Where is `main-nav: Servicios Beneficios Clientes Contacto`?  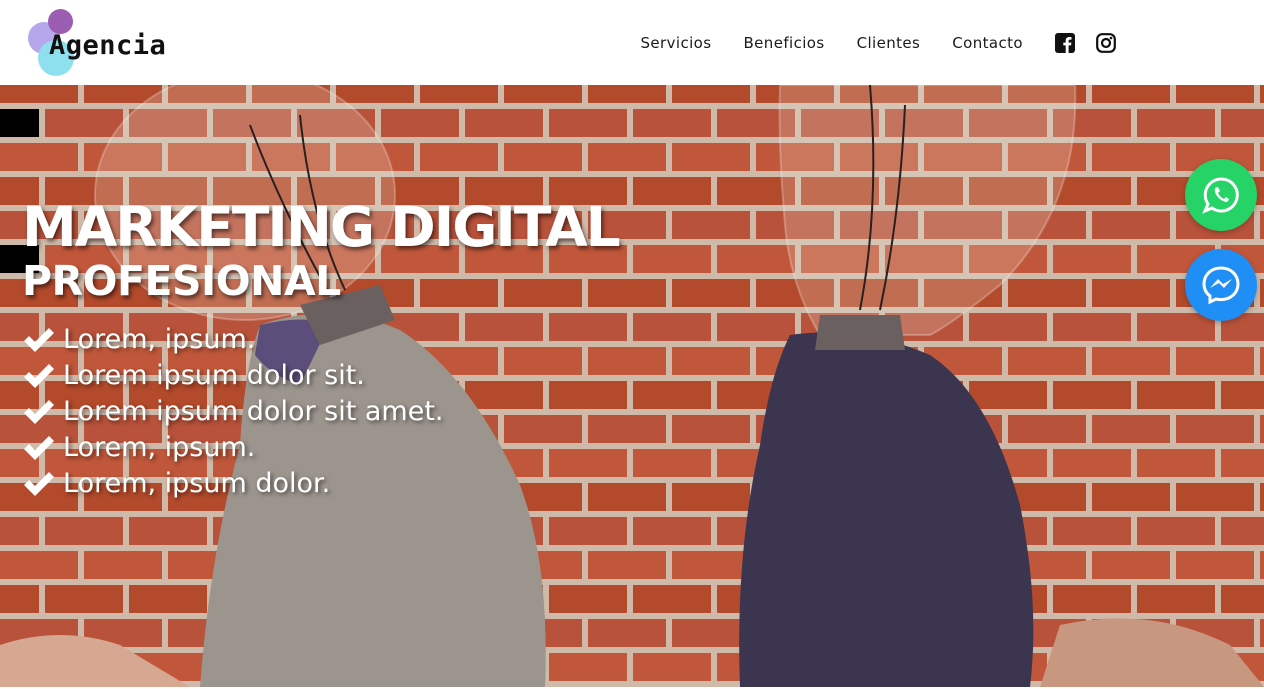 main-nav: Servicios Beneficios Clientes Contacto is located at coordinates (863, 42).